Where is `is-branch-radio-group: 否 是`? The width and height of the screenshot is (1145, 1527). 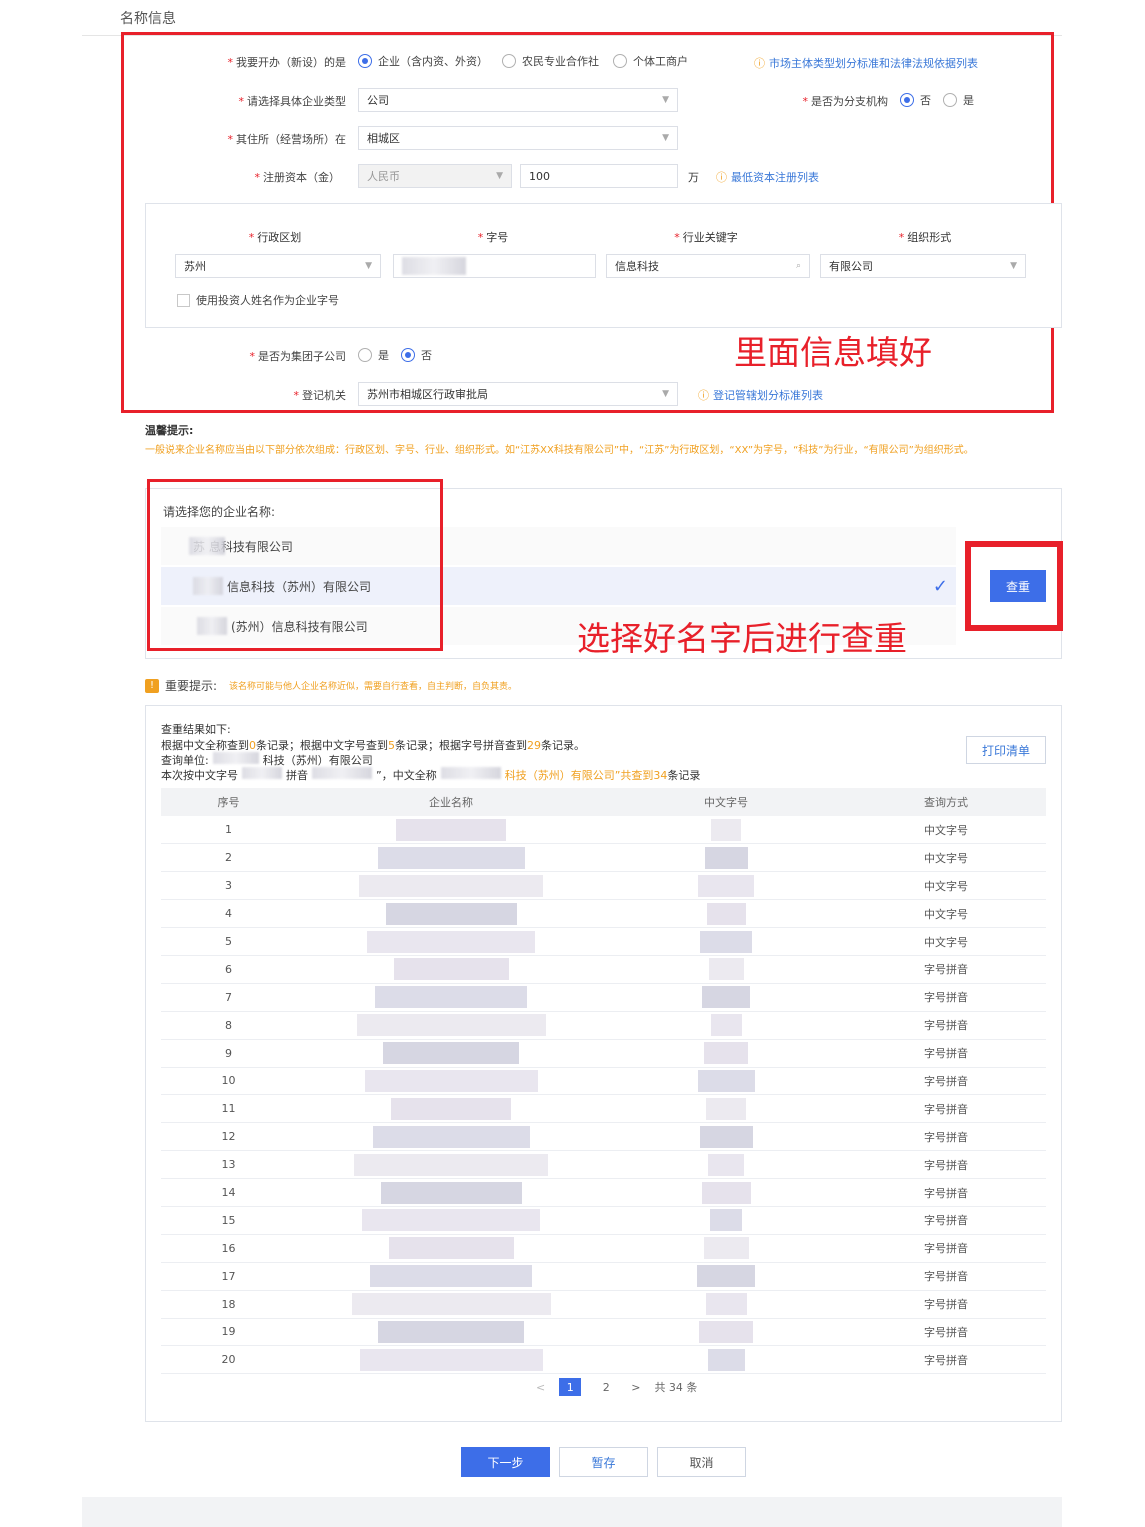
is-branch-radio-group: 否 是 is located at coordinates (937, 100).